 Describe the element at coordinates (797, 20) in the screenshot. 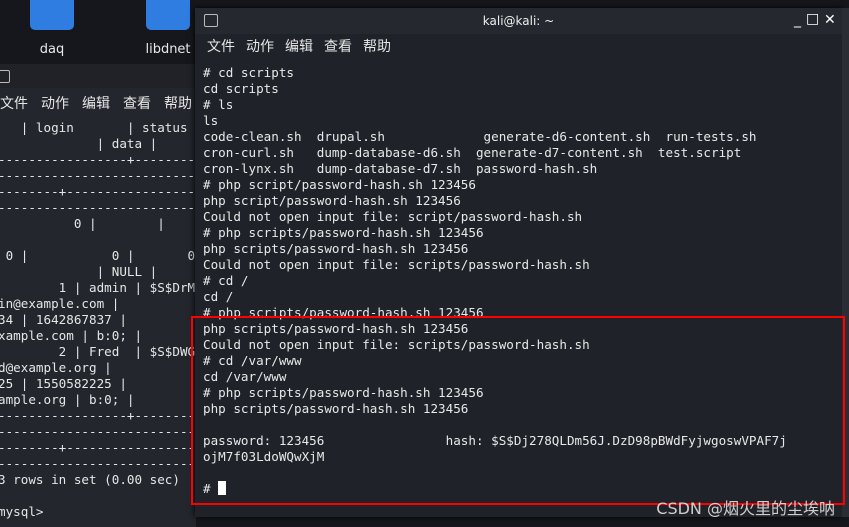

I see `minimize-button: _` at that location.